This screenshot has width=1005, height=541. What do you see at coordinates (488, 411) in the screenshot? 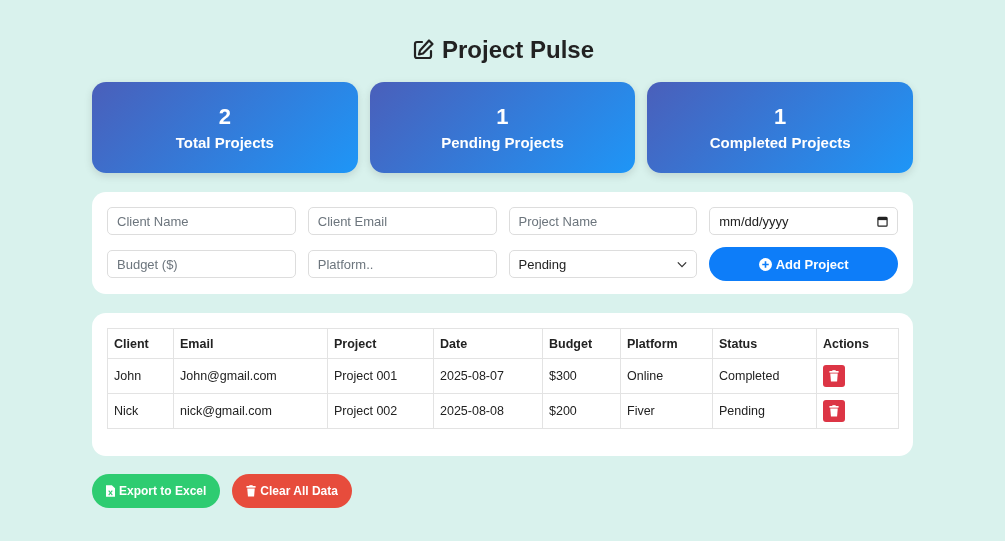
I see `table-cell: 2025-08-08` at bounding box center [488, 411].